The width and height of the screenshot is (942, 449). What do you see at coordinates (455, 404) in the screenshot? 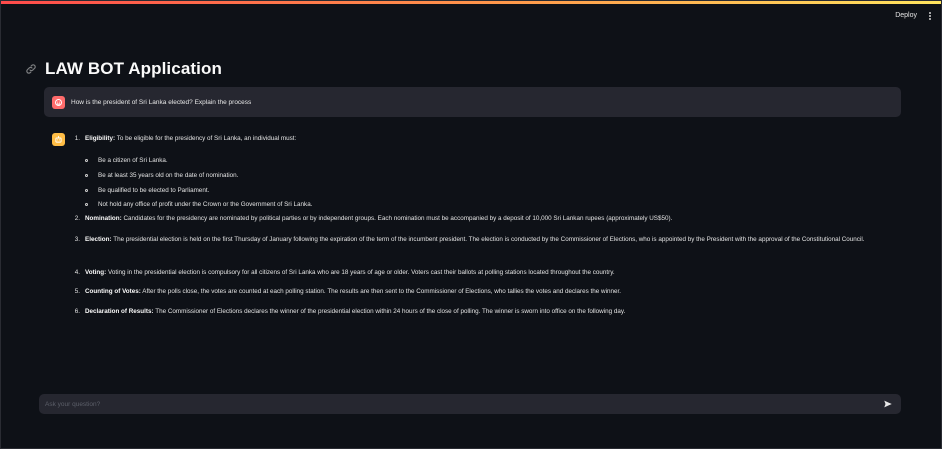
I see `chat-input` at bounding box center [455, 404].